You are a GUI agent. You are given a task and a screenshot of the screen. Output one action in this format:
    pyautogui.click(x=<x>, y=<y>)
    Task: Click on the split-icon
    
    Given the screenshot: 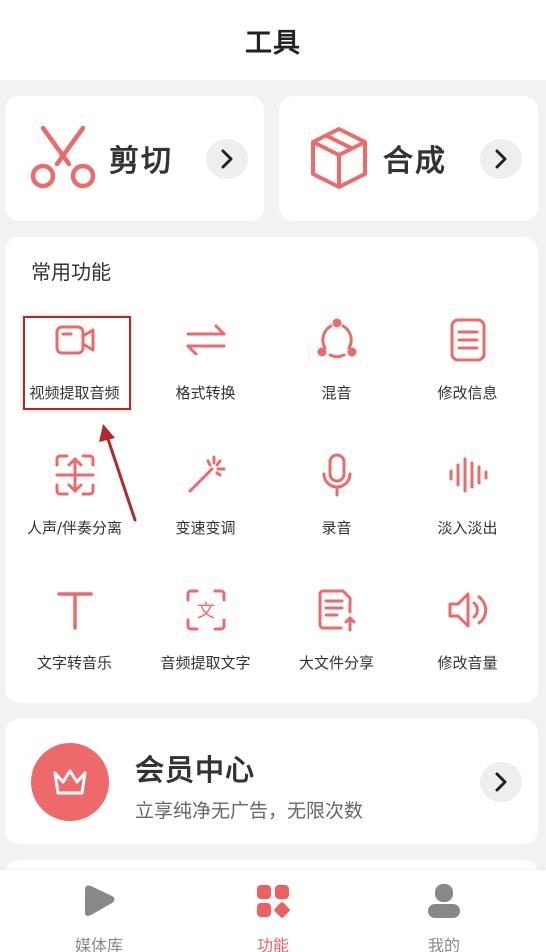 What is the action you would take?
    pyautogui.click(x=75, y=475)
    